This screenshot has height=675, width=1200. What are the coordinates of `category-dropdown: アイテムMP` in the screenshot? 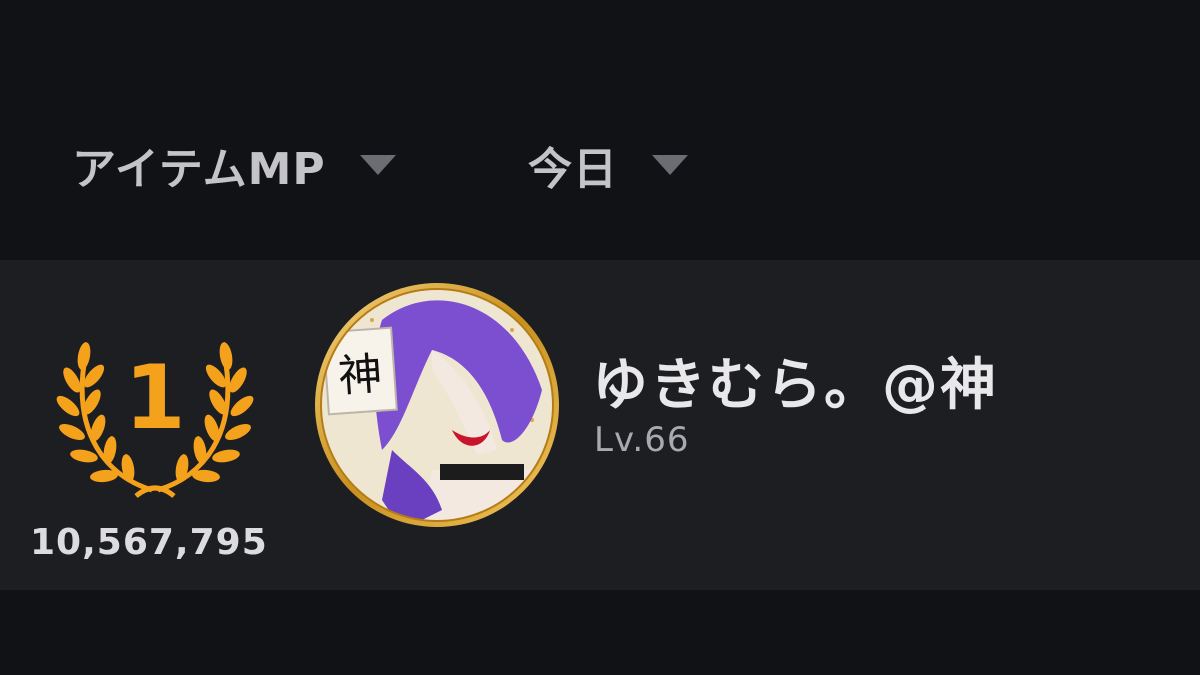 It's located at (234, 165).